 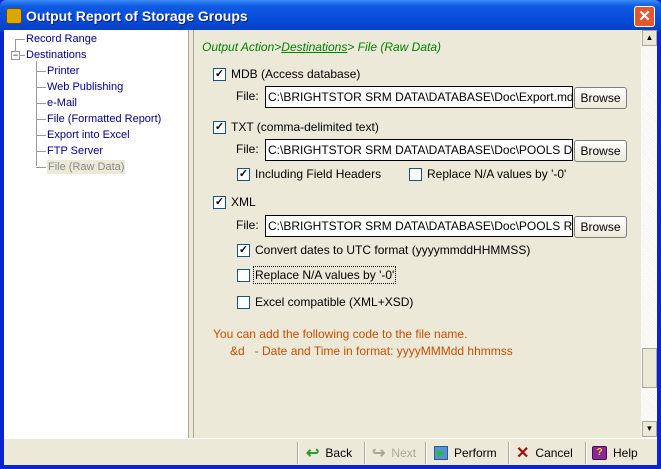 I want to click on scroll-down-button: ▼, so click(x=649, y=429).